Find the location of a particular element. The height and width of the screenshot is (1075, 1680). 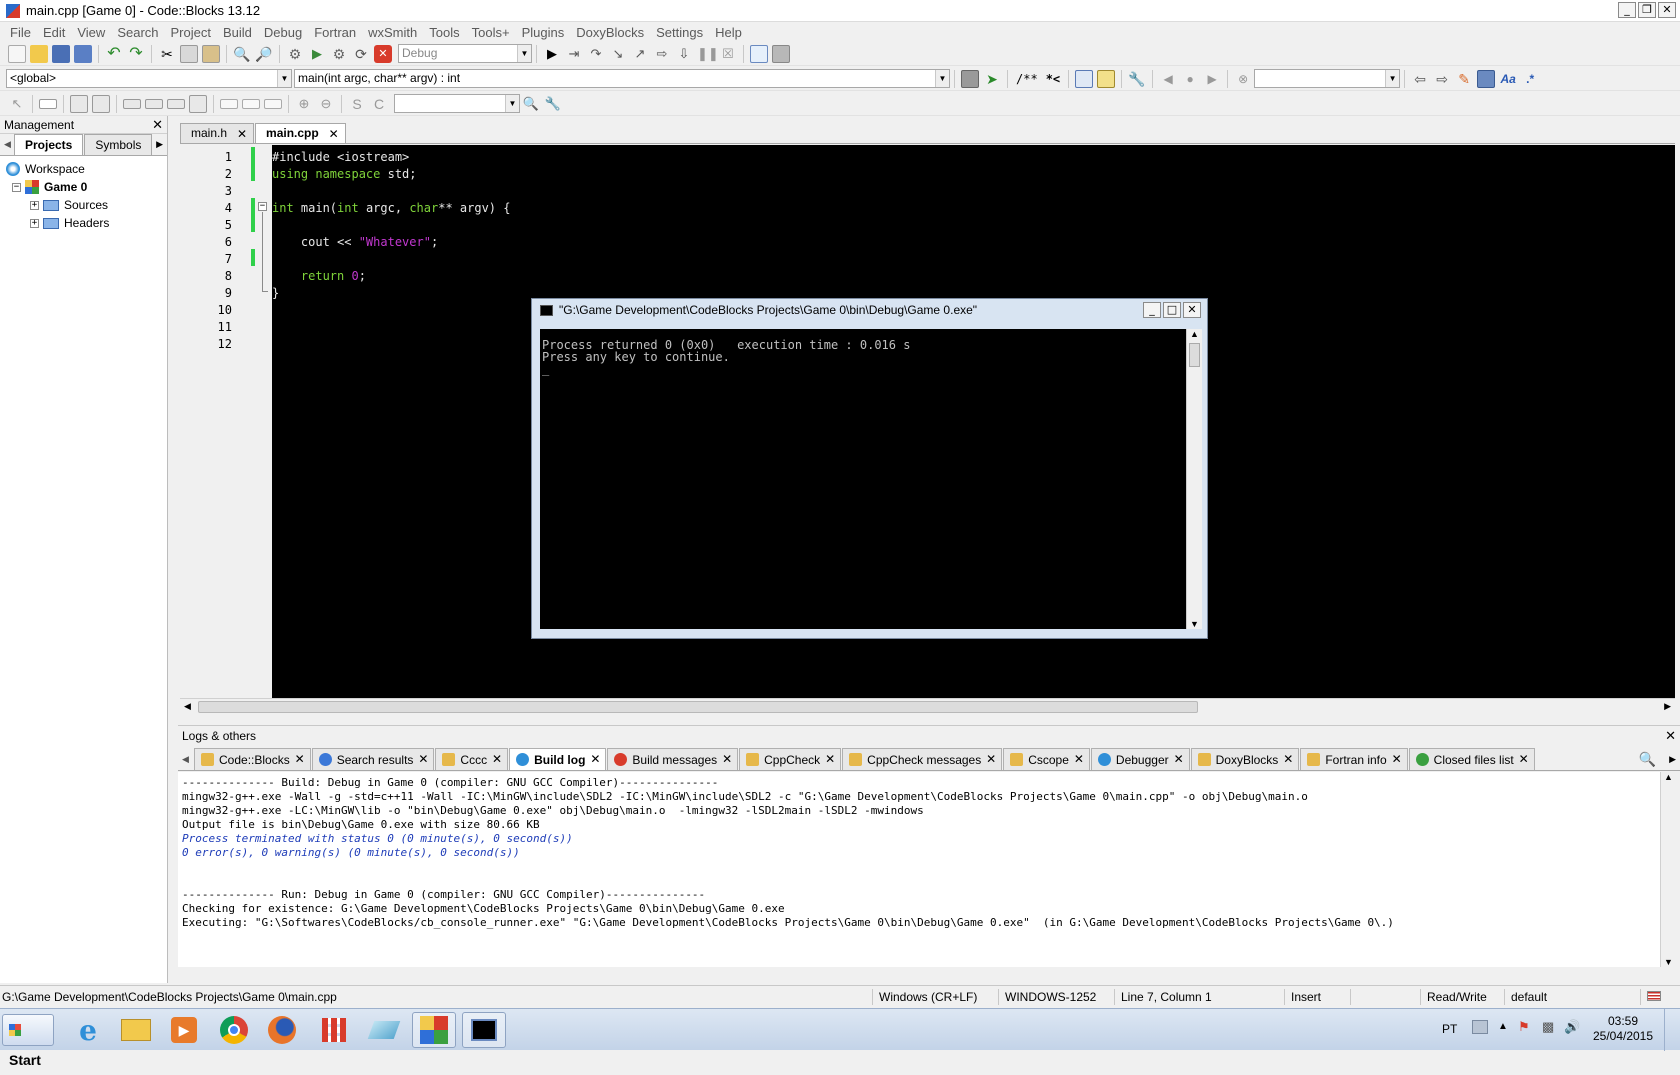

menu-build: Build is located at coordinates (237, 32).